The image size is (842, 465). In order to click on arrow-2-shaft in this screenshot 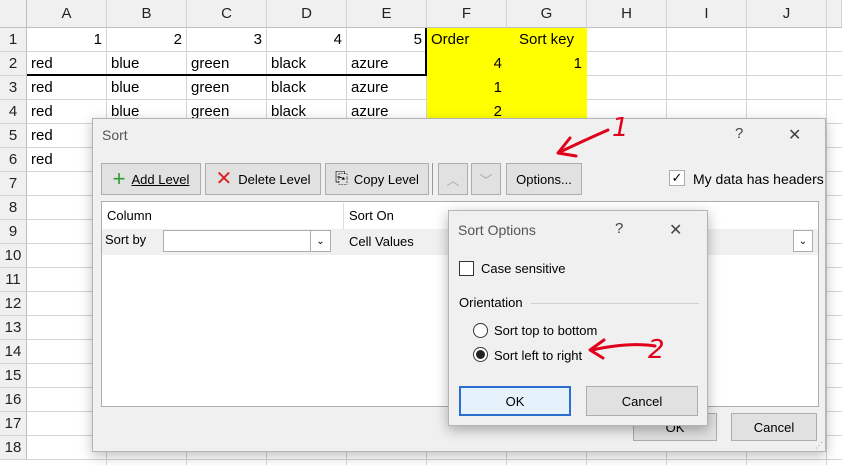, I will do `click(623, 347)`.